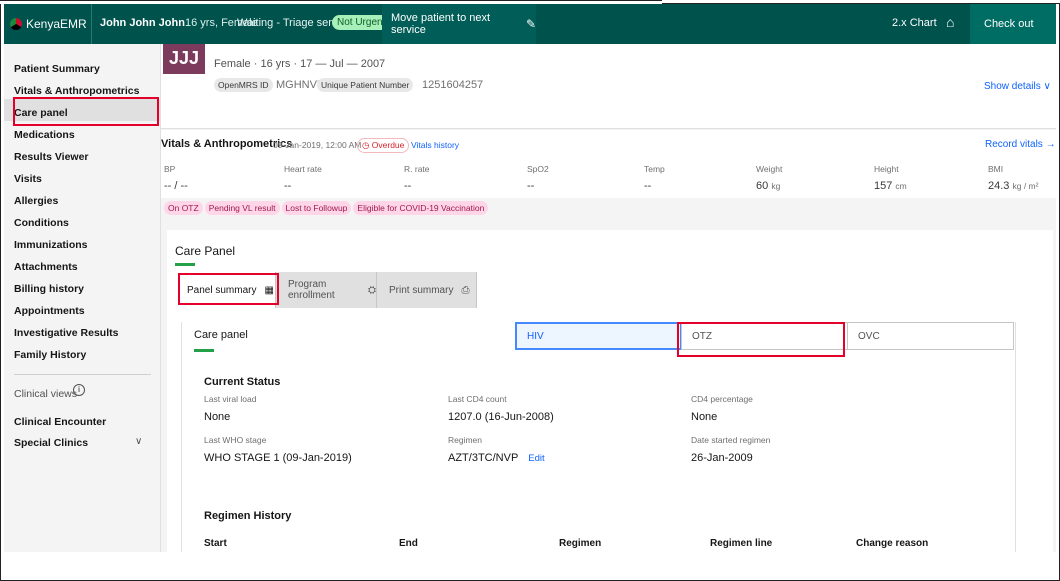  Describe the element at coordinates (1025, 186) in the screenshot. I see `bmi-unit: kg / m²` at that location.